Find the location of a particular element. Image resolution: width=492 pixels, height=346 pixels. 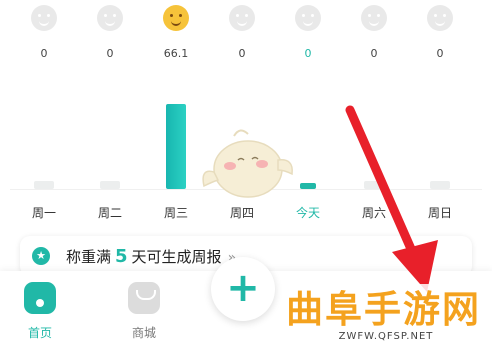

day-column: 0 周二 is located at coordinates (110, 115).